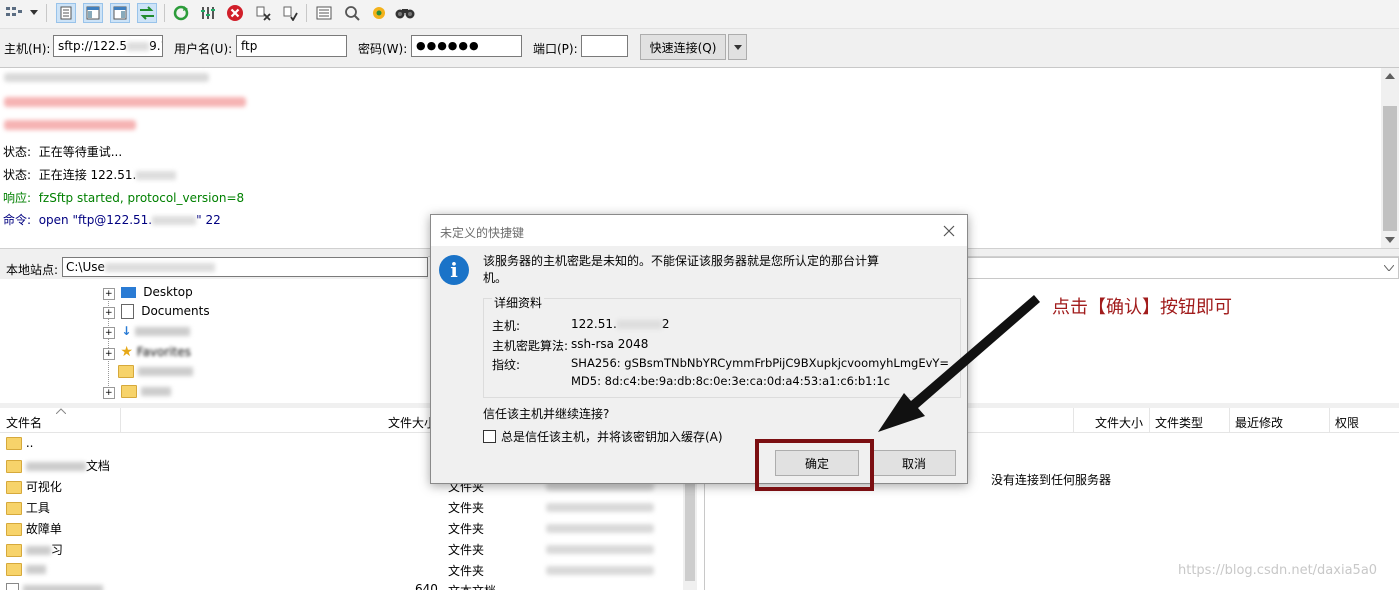 This screenshot has width=1399, height=590. What do you see at coordinates (126, 331) in the screenshot?
I see `downloads-icon: ↓` at bounding box center [126, 331].